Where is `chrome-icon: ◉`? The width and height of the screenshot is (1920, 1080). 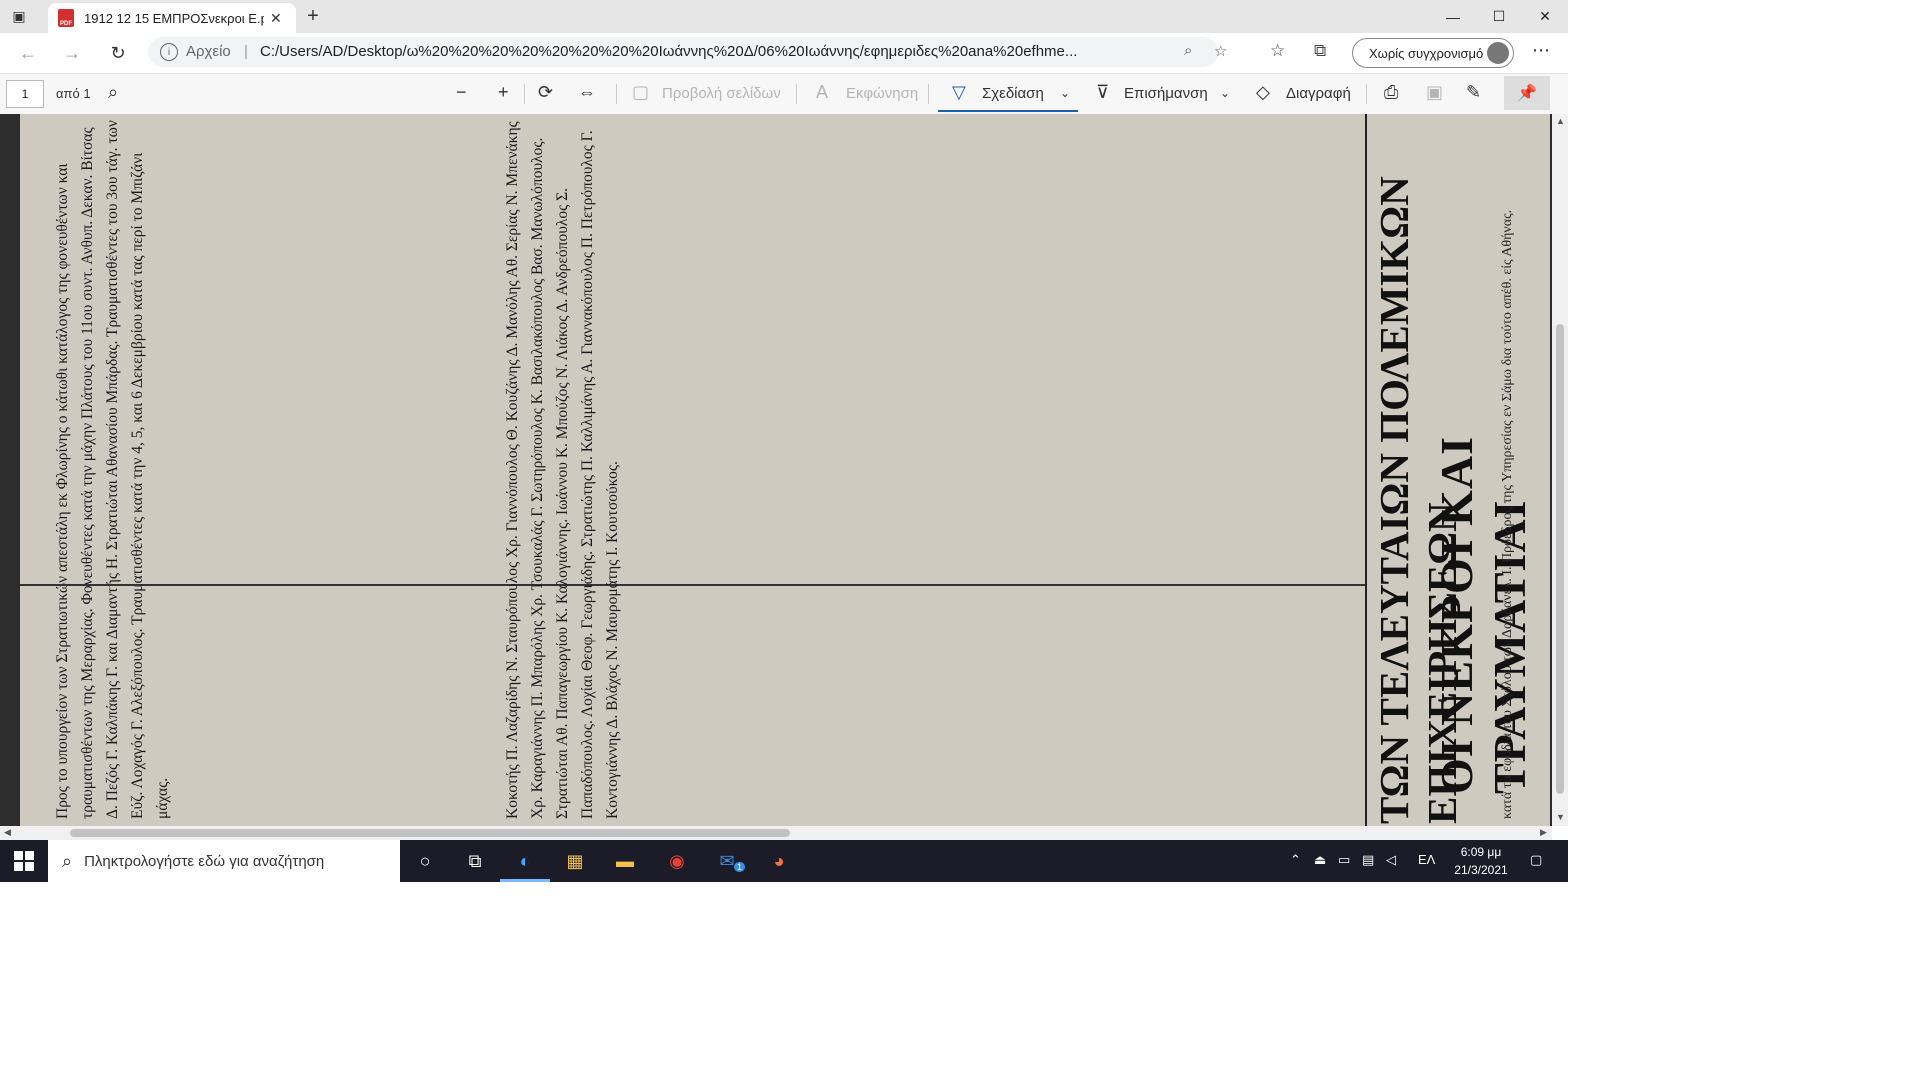 chrome-icon: ◉ is located at coordinates (677, 861).